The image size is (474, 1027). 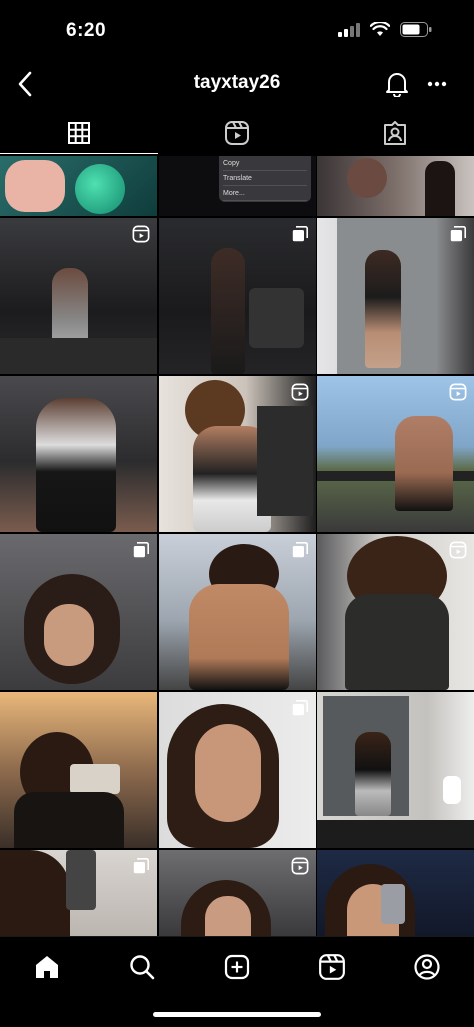 I want to click on status-bar: 6:20, so click(x=237, y=30).